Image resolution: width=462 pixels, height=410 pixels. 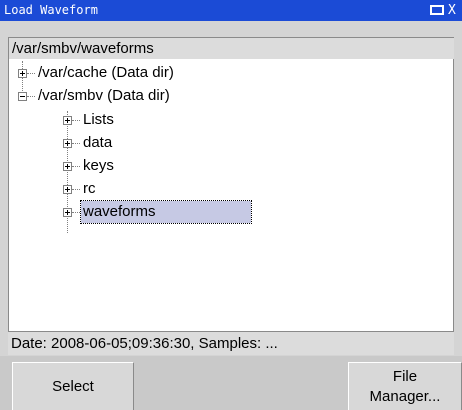 I want to click on tree-node-label: Lists, so click(x=98, y=120).